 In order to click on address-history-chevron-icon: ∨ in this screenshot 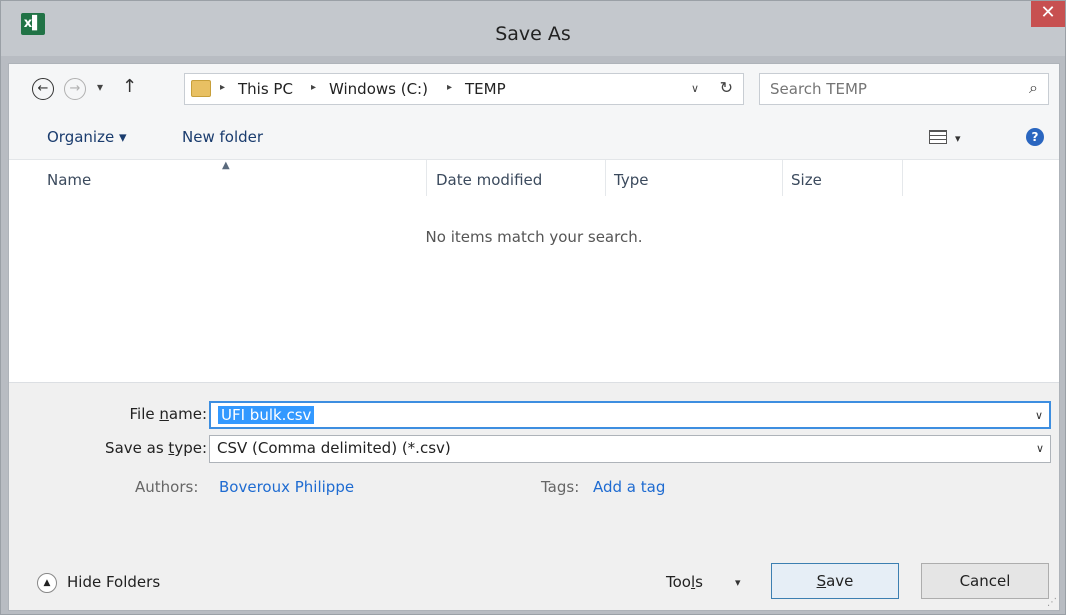, I will do `click(695, 88)`.